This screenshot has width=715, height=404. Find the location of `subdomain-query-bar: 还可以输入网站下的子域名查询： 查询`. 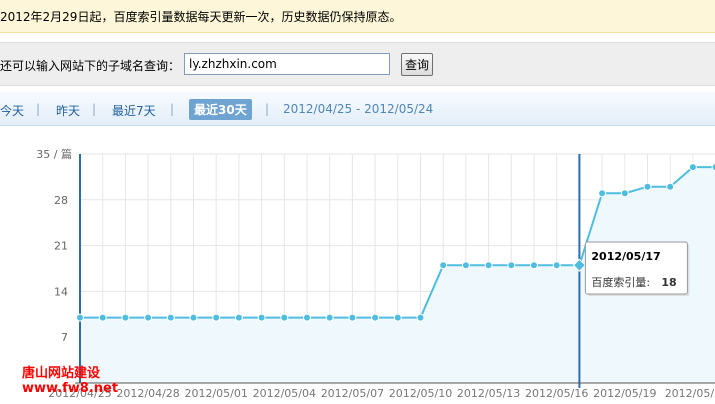

subdomain-query-bar: 还可以输入网站下的子域名查询： 查询 is located at coordinates (357, 64).